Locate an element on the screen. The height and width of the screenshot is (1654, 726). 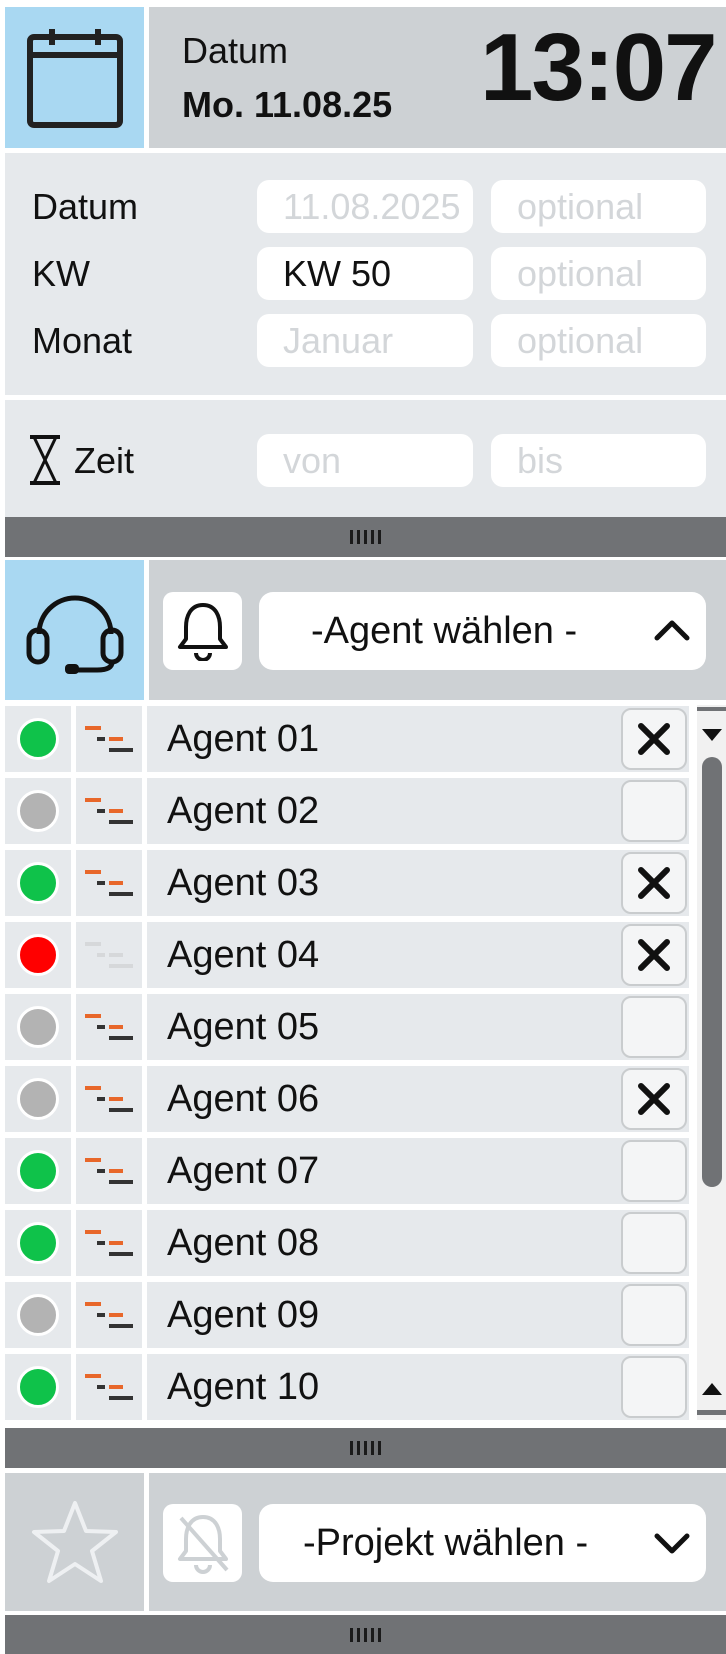
agent-select-label: -Agent wählen - is located at coordinates (444, 630).